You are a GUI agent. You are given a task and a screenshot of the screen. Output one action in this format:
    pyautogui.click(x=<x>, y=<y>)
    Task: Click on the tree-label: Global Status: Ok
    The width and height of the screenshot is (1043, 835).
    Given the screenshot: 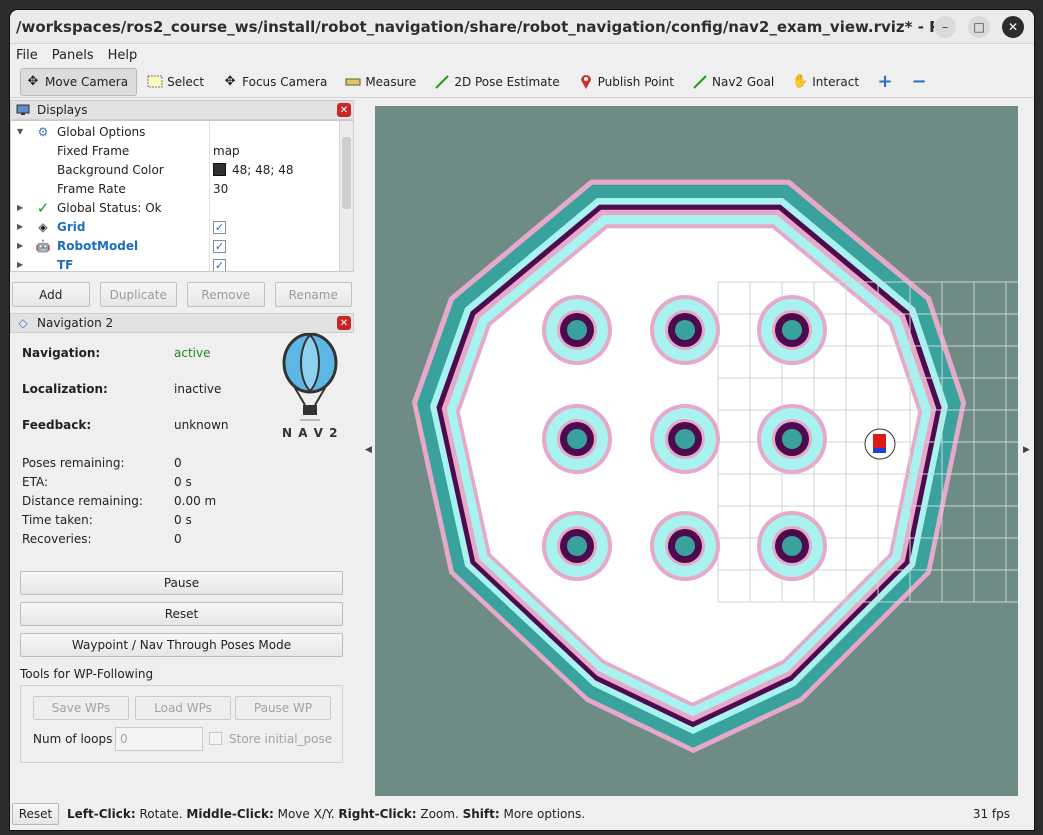 What is the action you would take?
    pyautogui.click(x=109, y=207)
    